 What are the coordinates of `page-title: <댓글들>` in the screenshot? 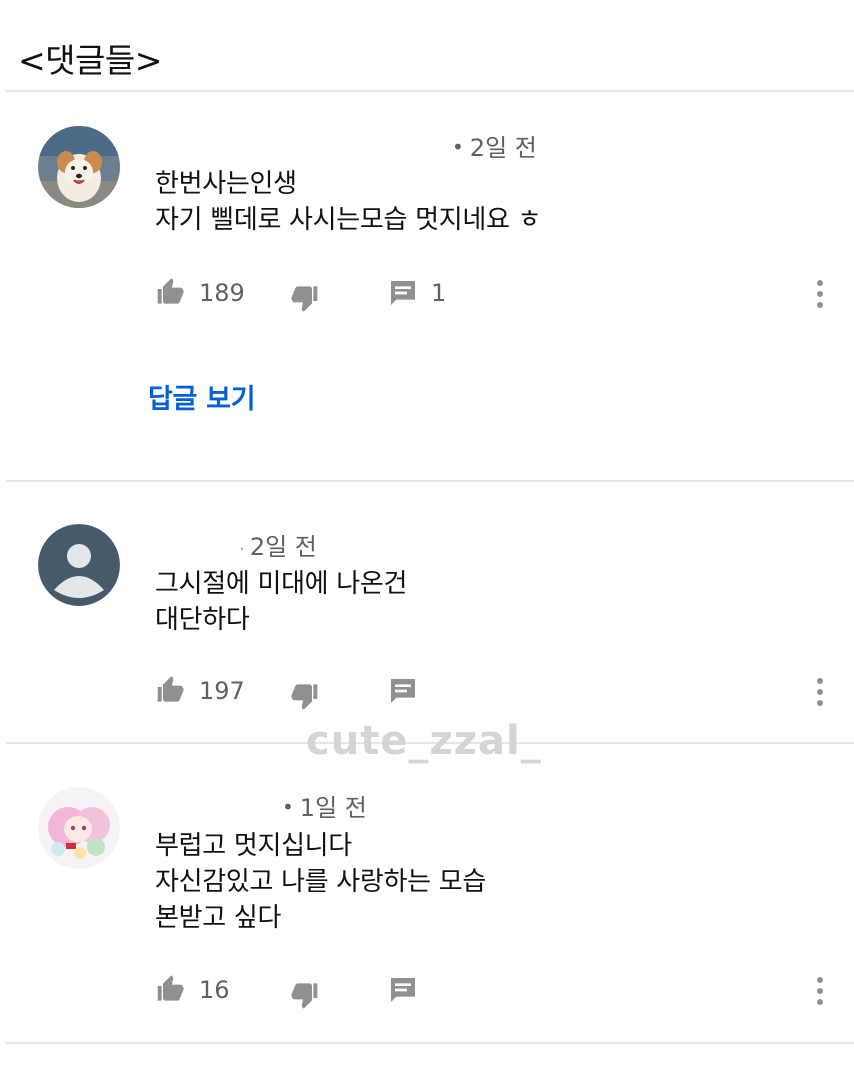 It's located at (90, 60).